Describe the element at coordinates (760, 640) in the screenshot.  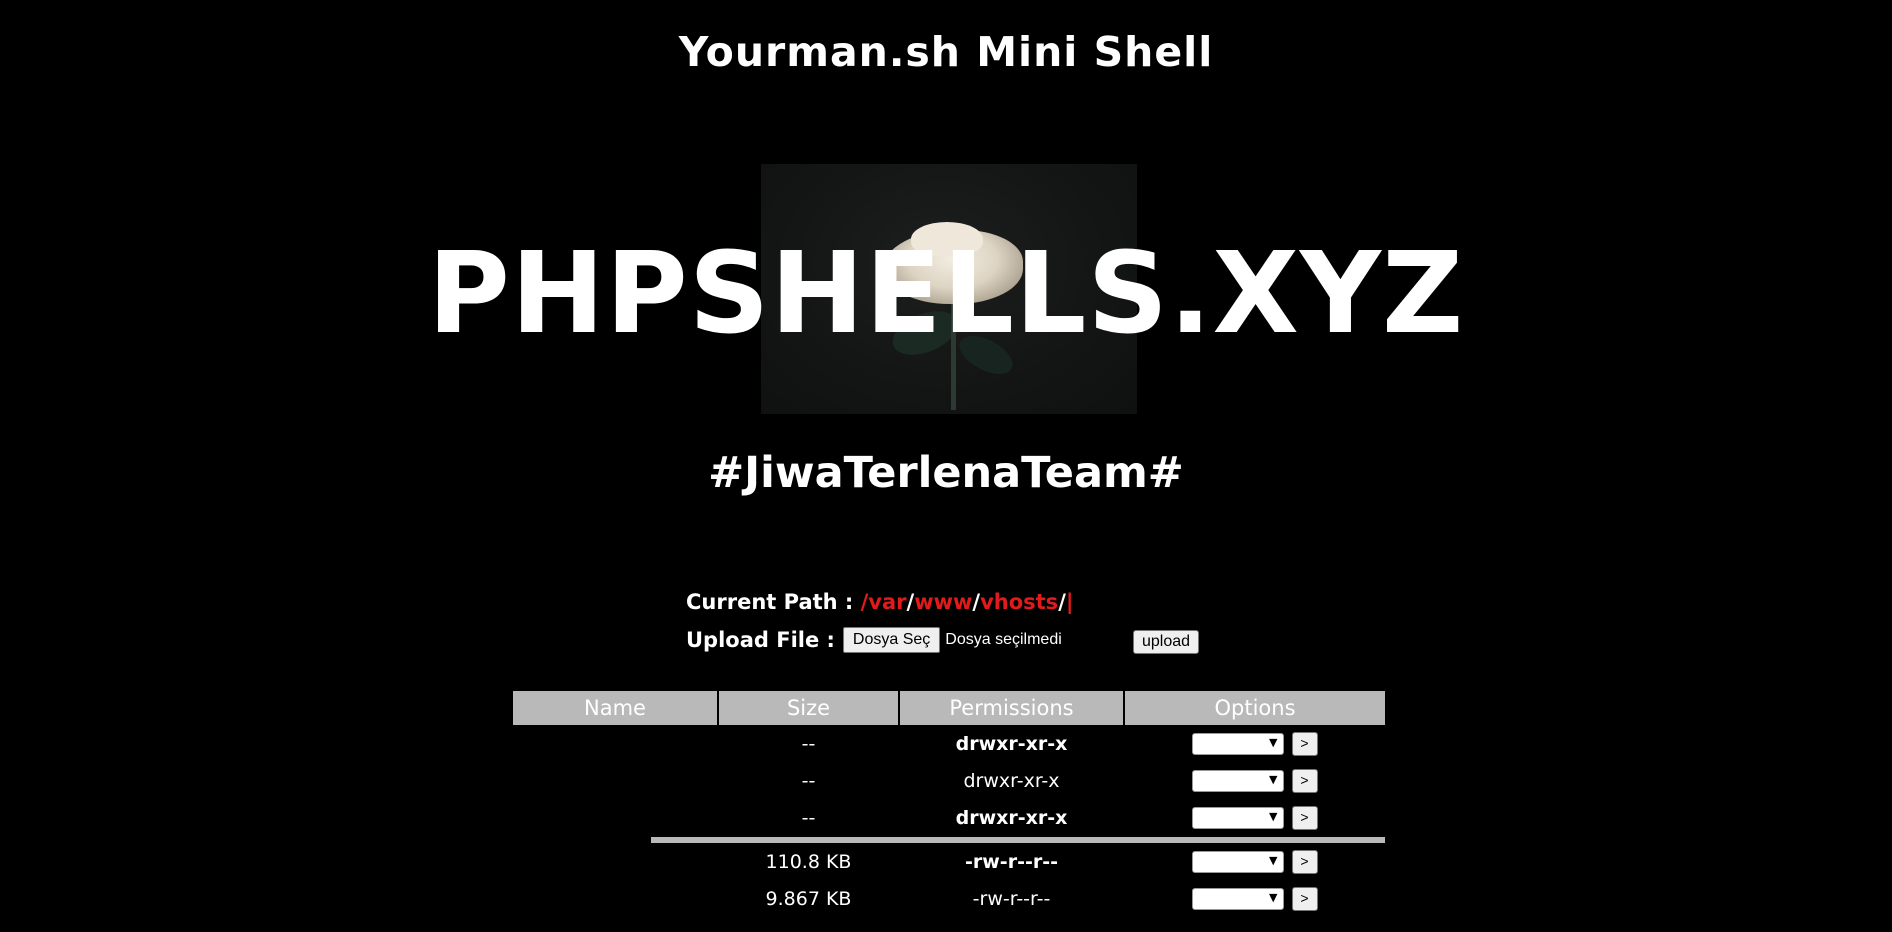
I see `upload-label: Upload File :` at that location.